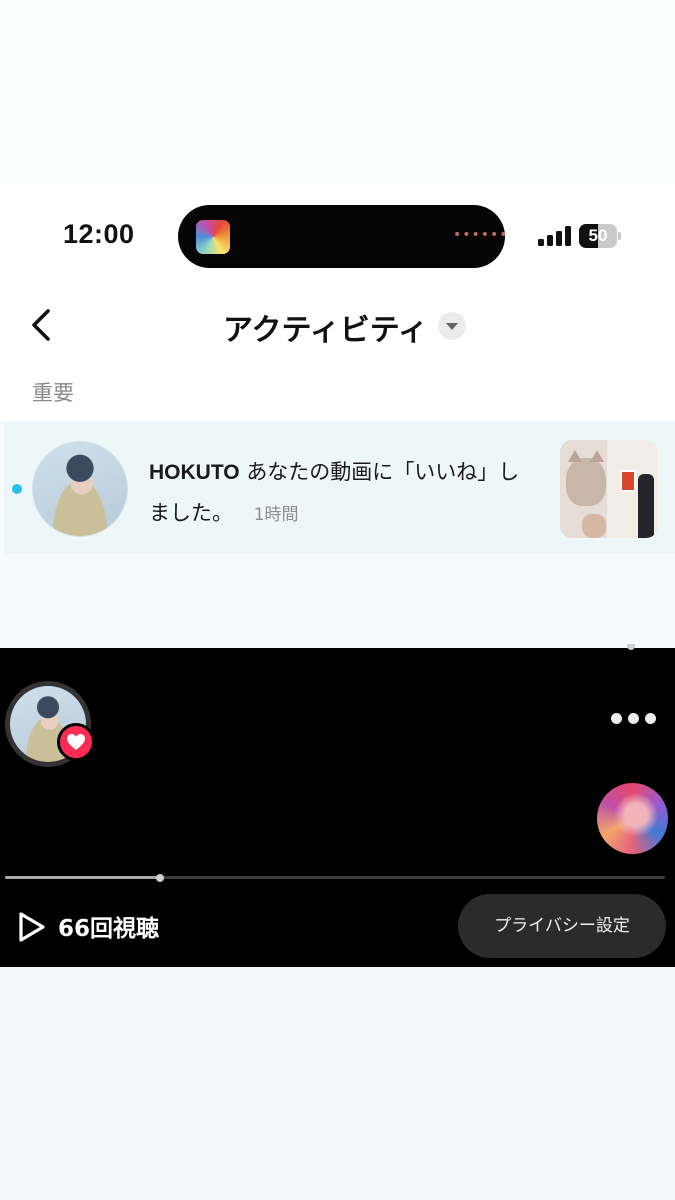 The height and width of the screenshot is (1200, 675). Describe the element at coordinates (343, 236) in the screenshot. I see `dynamic-island: ••••••` at that location.